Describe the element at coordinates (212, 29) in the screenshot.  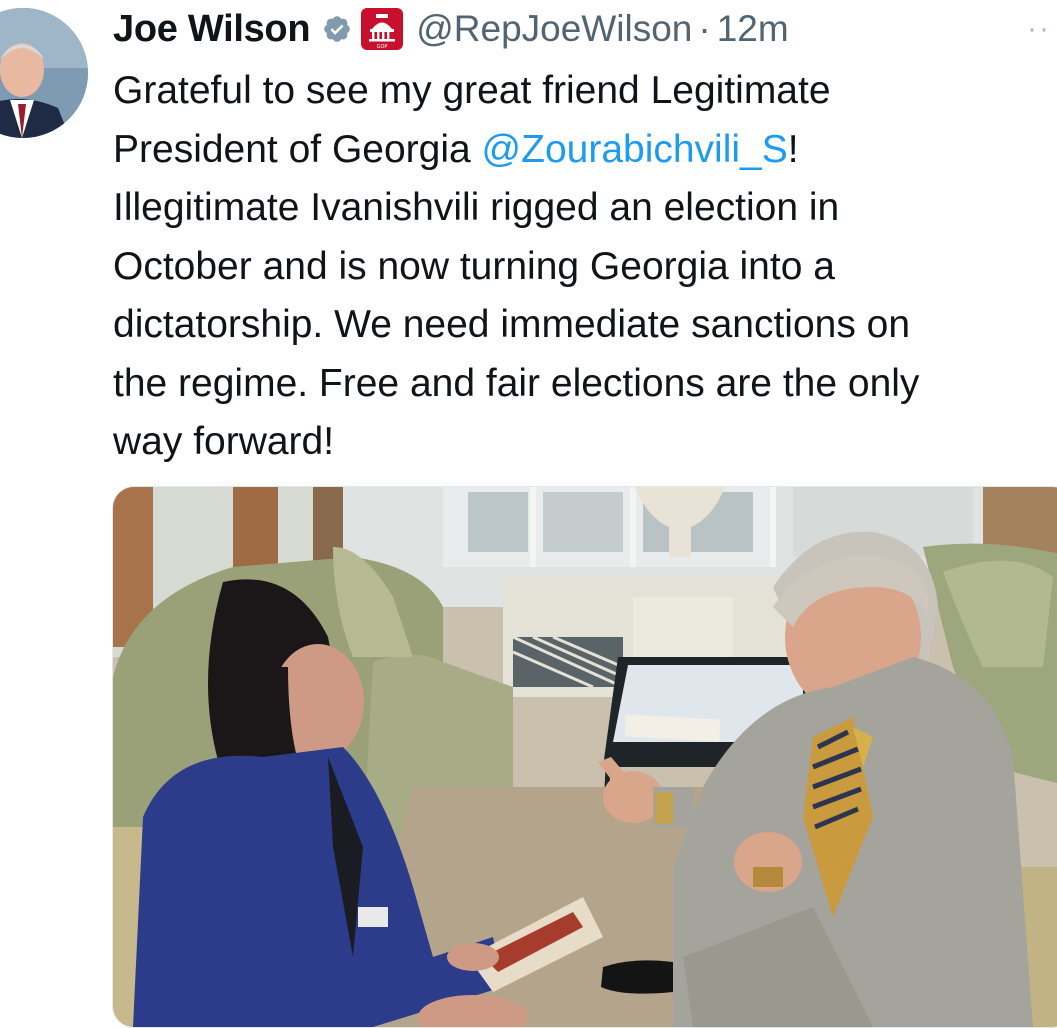
I see `author-name: Joe Wilson` at that location.